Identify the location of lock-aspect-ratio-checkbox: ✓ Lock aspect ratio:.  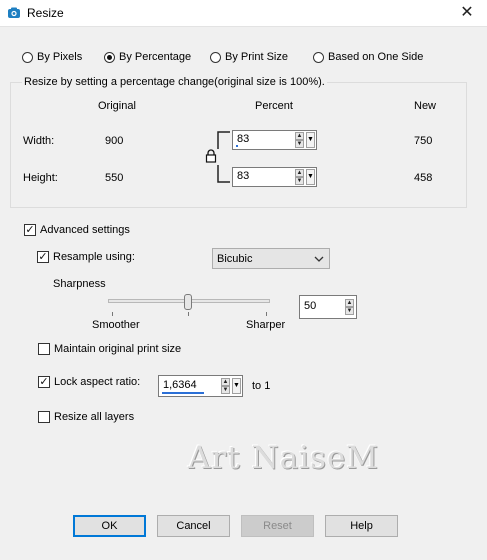
(89, 382).